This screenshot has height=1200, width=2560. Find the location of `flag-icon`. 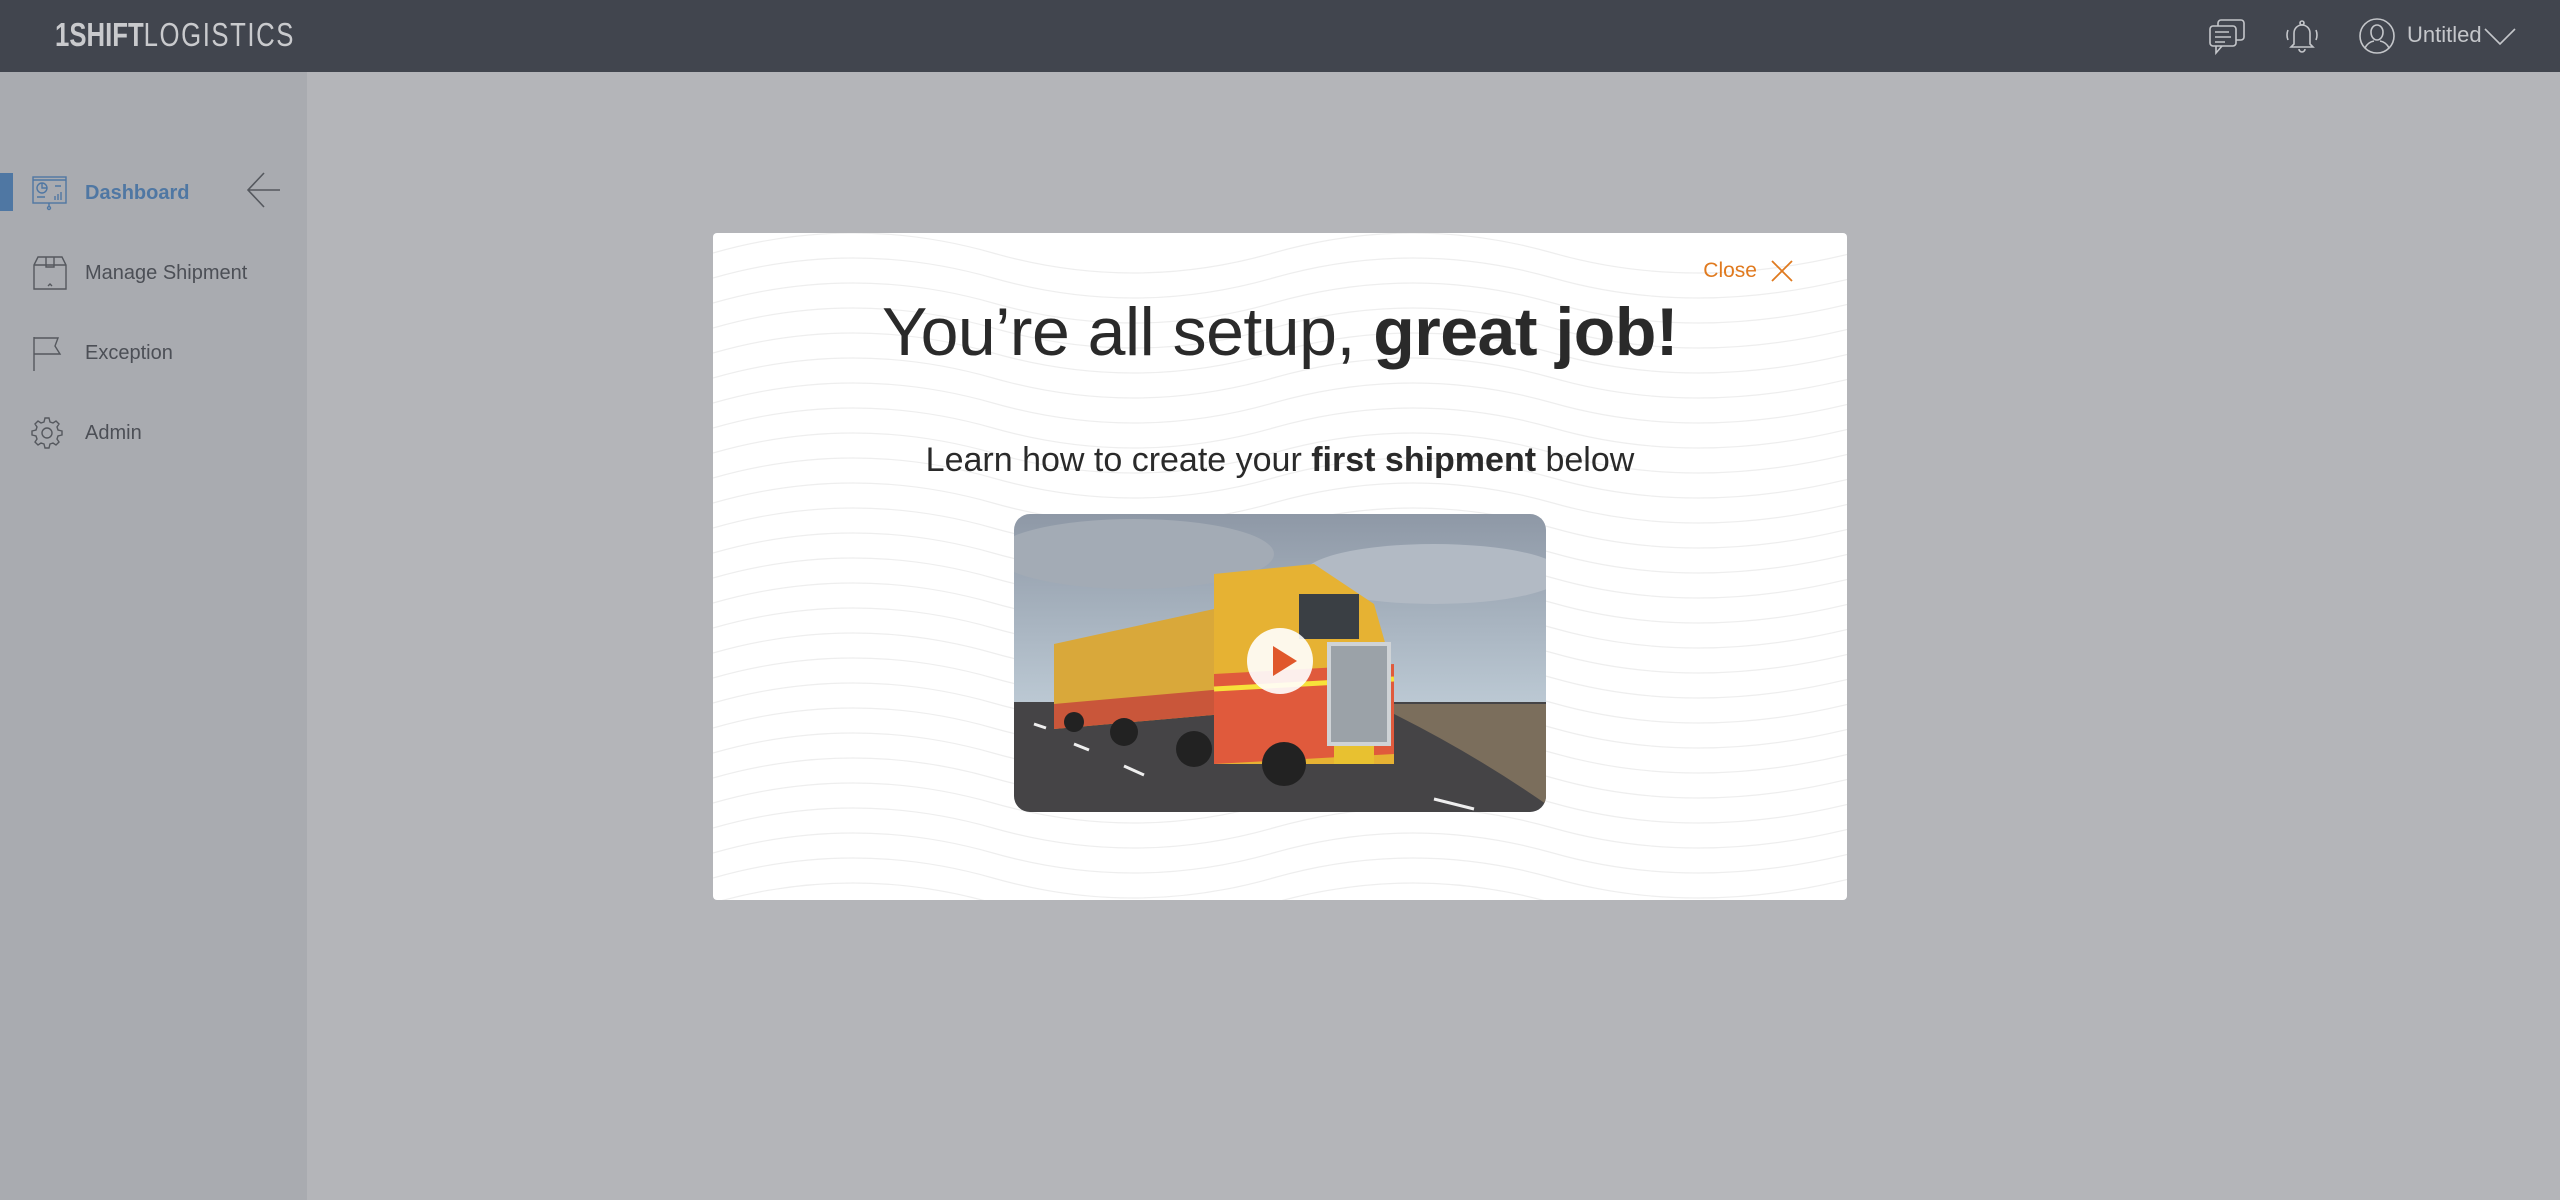

flag-icon is located at coordinates (47, 354).